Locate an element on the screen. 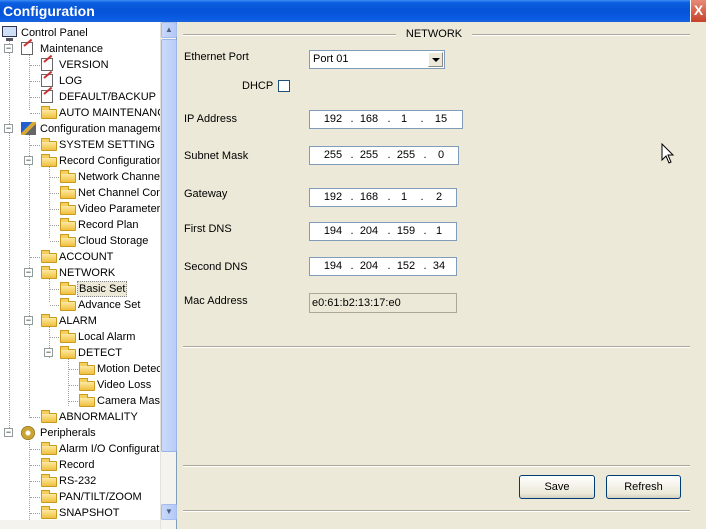  mac-address-label: Mac Address is located at coordinates (216, 301).